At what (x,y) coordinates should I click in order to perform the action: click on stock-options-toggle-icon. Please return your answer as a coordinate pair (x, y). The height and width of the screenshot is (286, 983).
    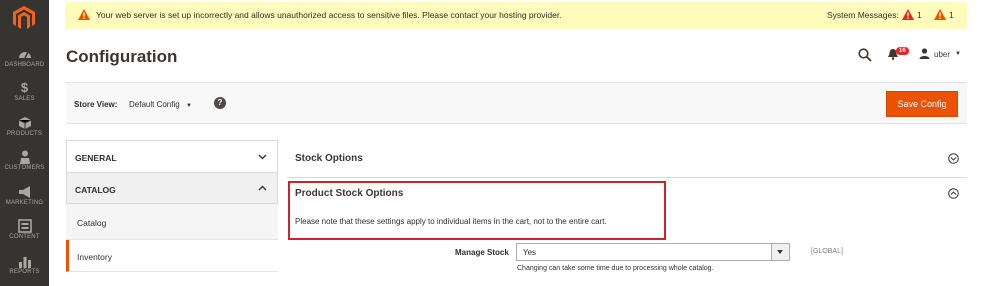
    Looking at the image, I should click on (953, 158).